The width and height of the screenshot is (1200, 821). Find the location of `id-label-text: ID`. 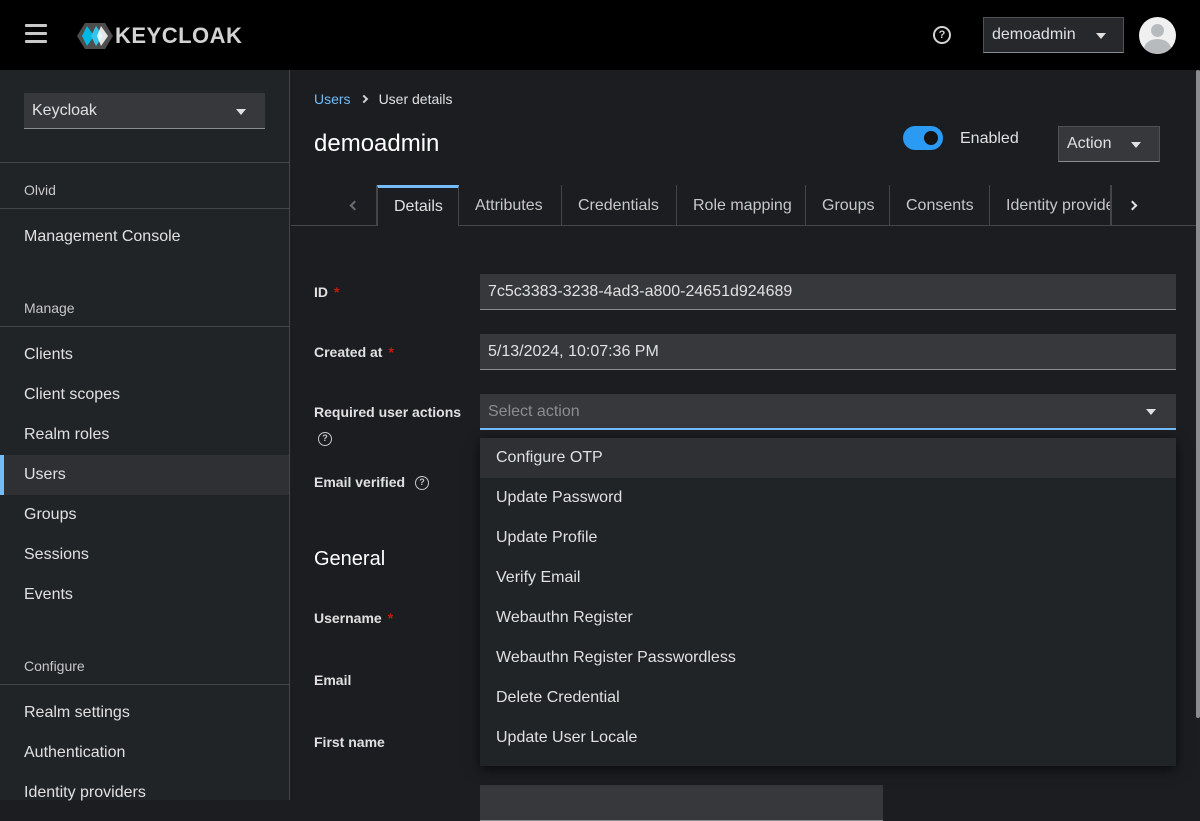

id-label-text: ID is located at coordinates (321, 292).